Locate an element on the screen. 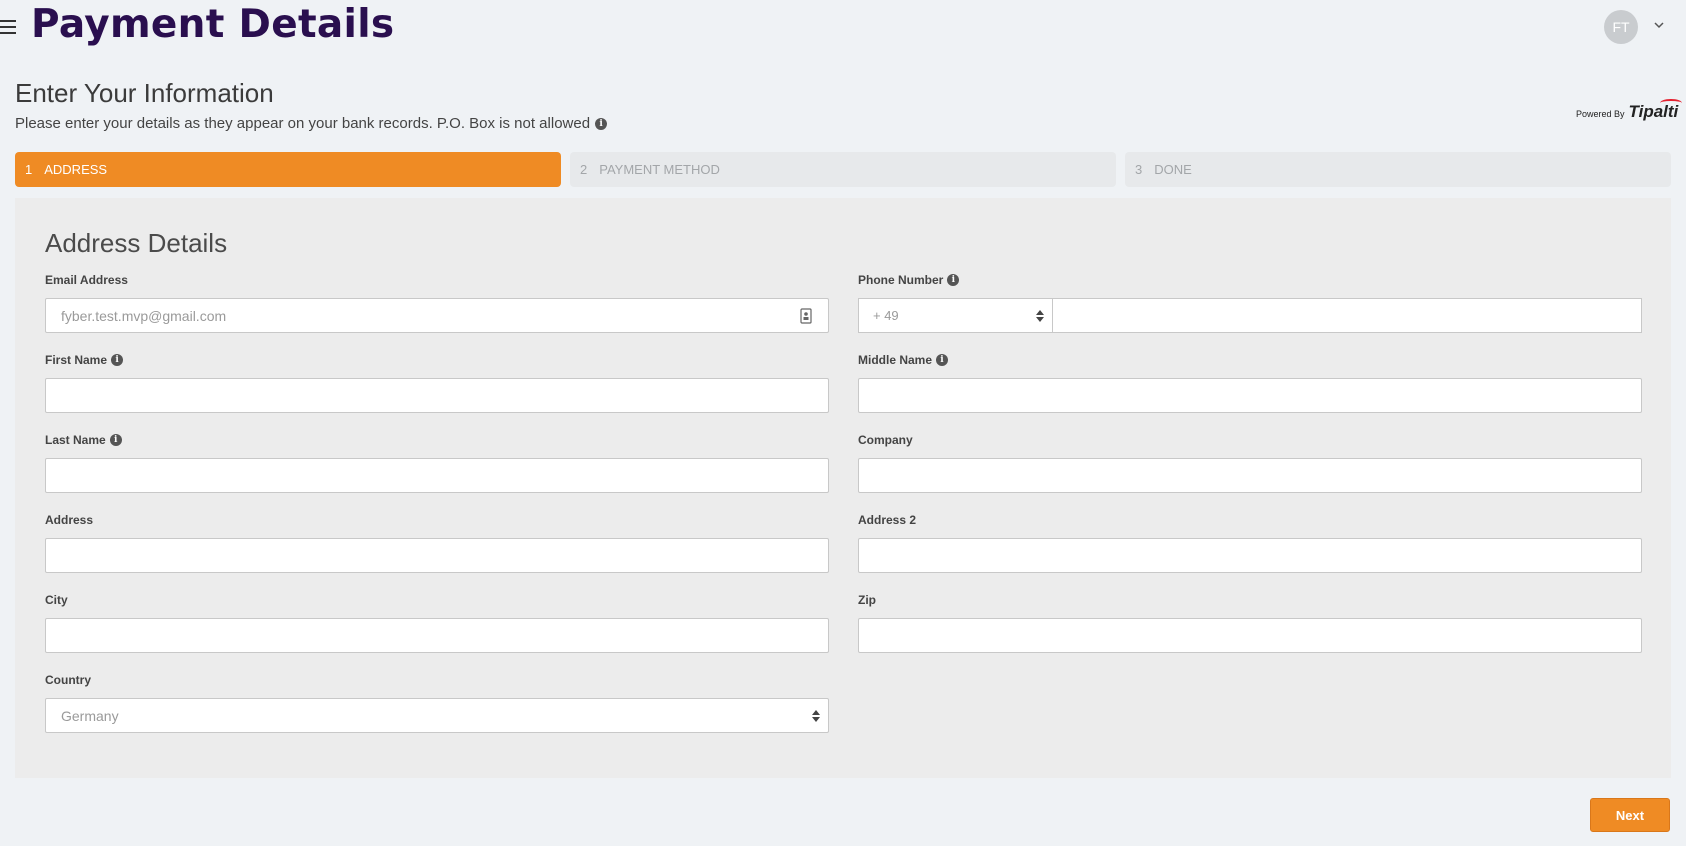 This screenshot has width=1686, height=846. powered-by-label: Powered By is located at coordinates (1600, 114).